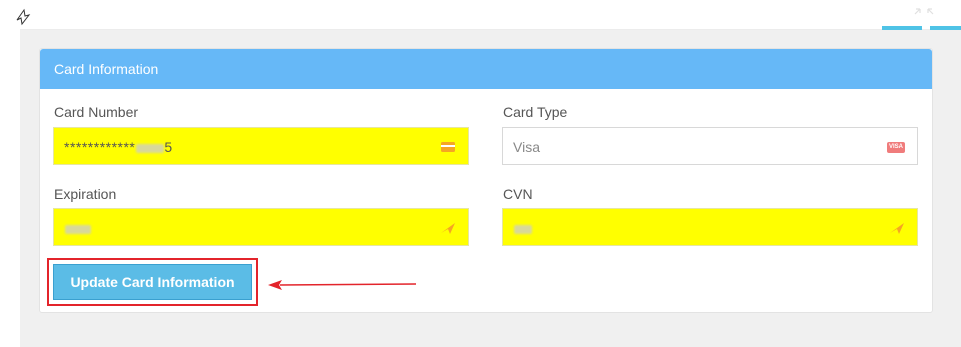  I want to click on mouse-cursor-icon, so click(23, 17).